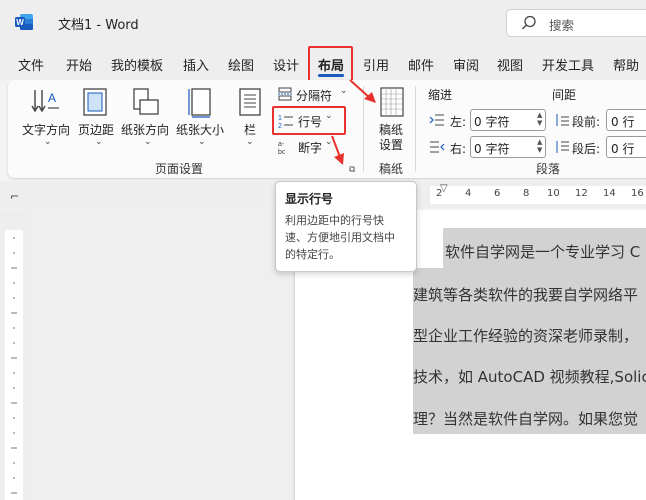  What do you see at coordinates (391, 169) in the screenshot?
I see `manuscript-group-label: 稿纸` at bounding box center [391, 169].